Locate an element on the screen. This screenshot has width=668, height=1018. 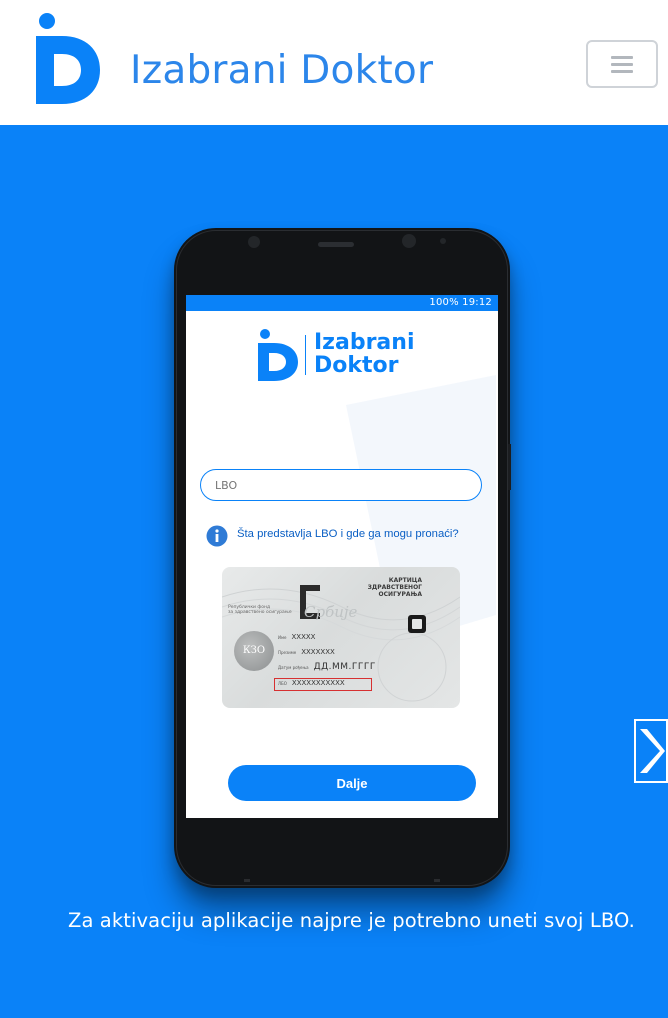
card-fund-text: Републички фонд за здравствено осигурање is located at coordinates (260, 610).